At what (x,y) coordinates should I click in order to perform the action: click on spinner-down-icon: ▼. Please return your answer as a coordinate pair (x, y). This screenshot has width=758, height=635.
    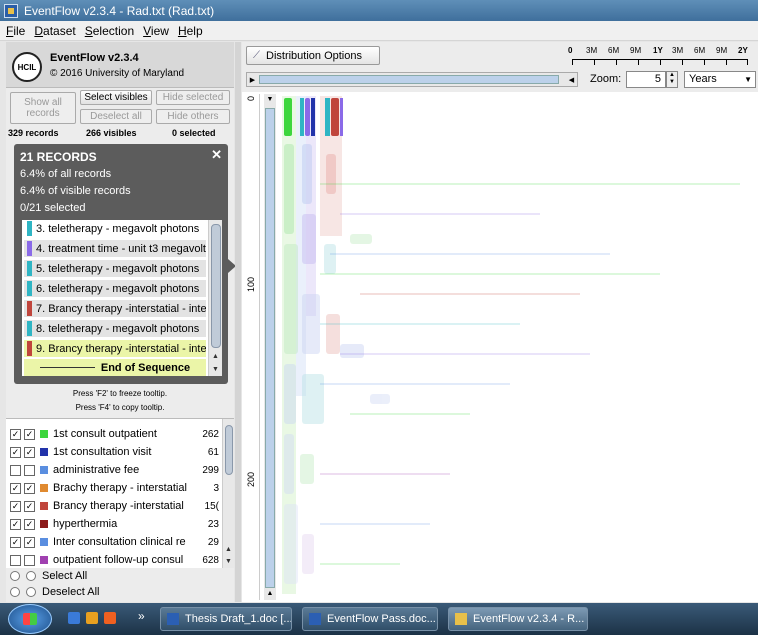
    Looking at the image, I should click on (672, 82).